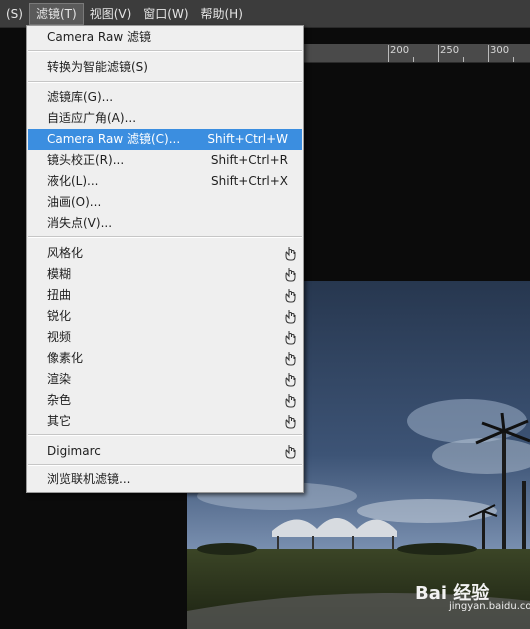  What do you see at coordinates (165, 295) in the screenshot?
I see `submenu-distort: 扭曲` at bounding box center [165, 295].